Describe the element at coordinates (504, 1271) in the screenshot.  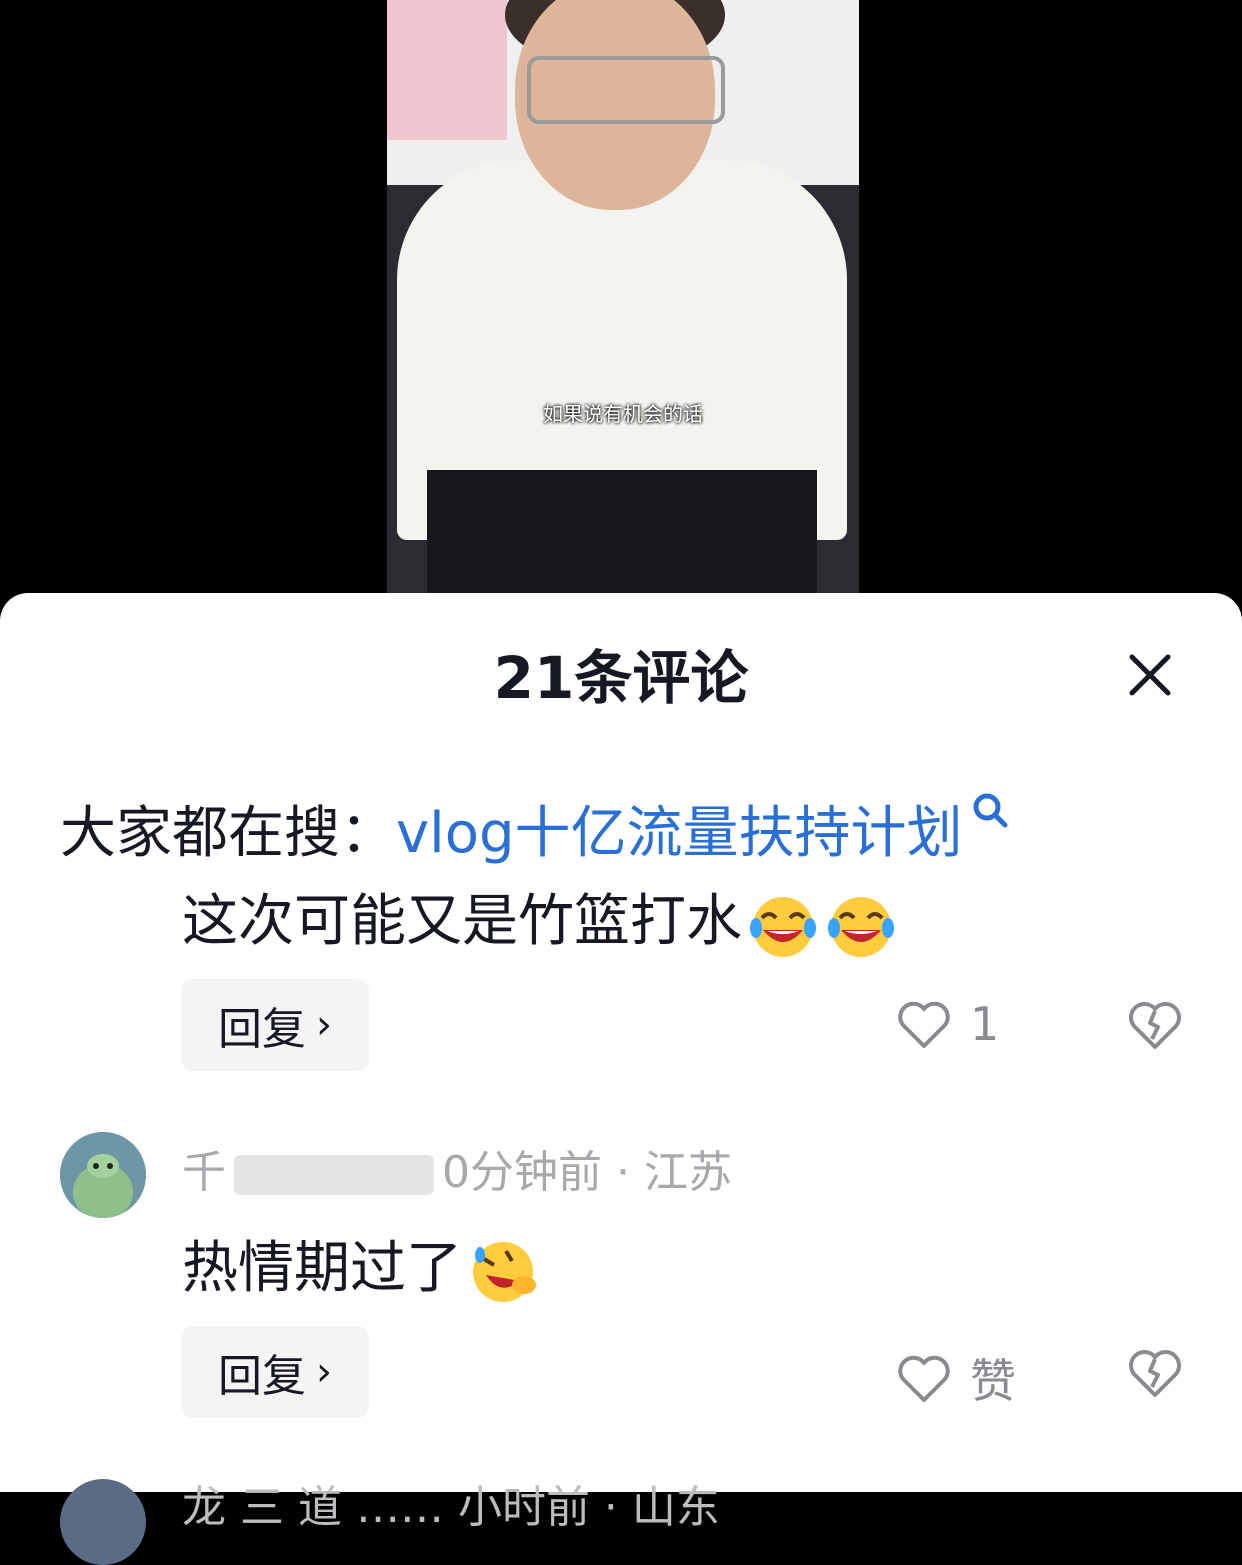
I see `rofl-emoji-icon` at that location.